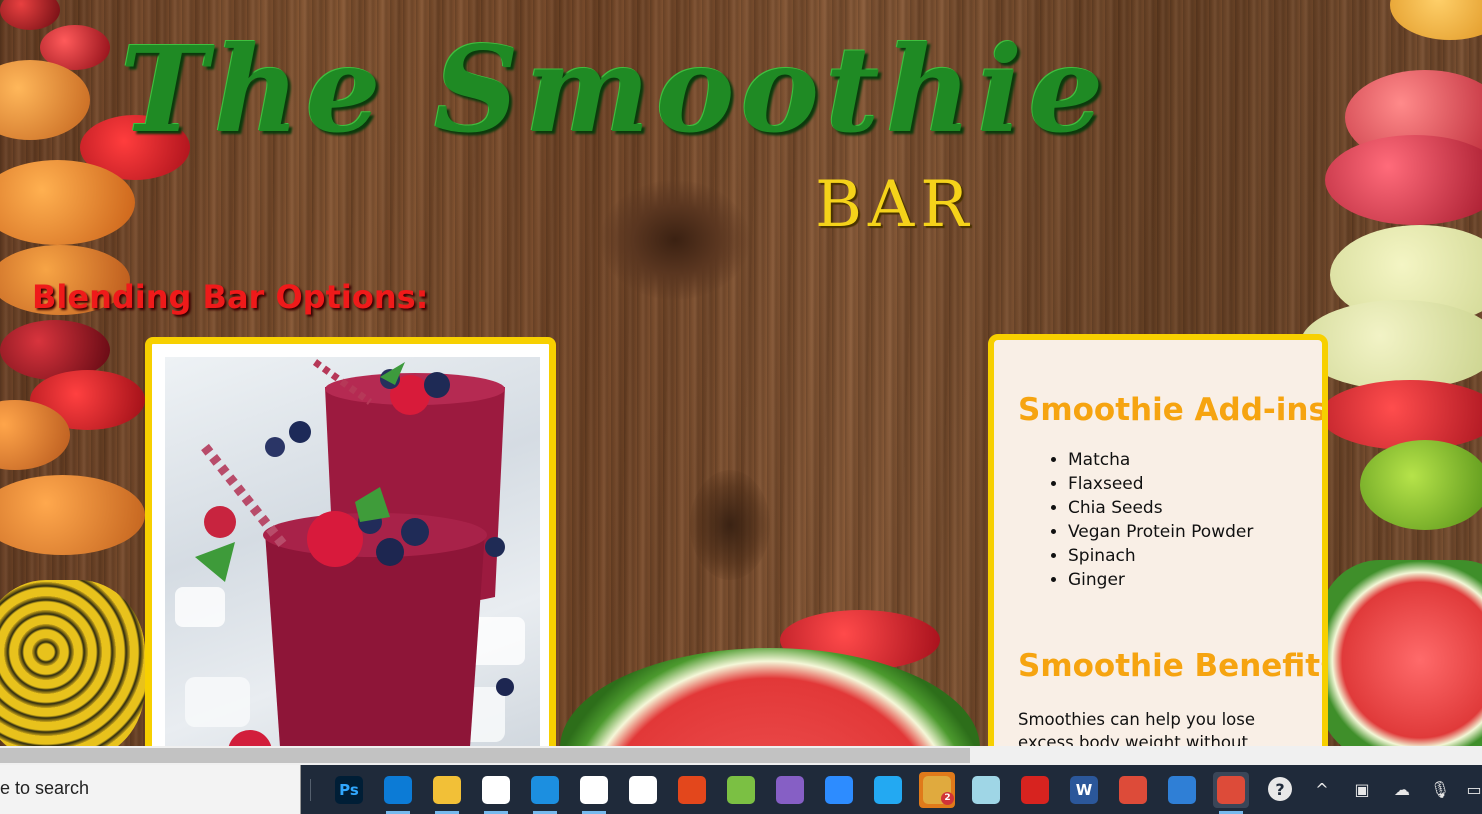 Image resolution: width=1482 pixels, height=814 pixels. I want to click on show-hidden-icons-chevron-icon: ^, so click(1322, 789).